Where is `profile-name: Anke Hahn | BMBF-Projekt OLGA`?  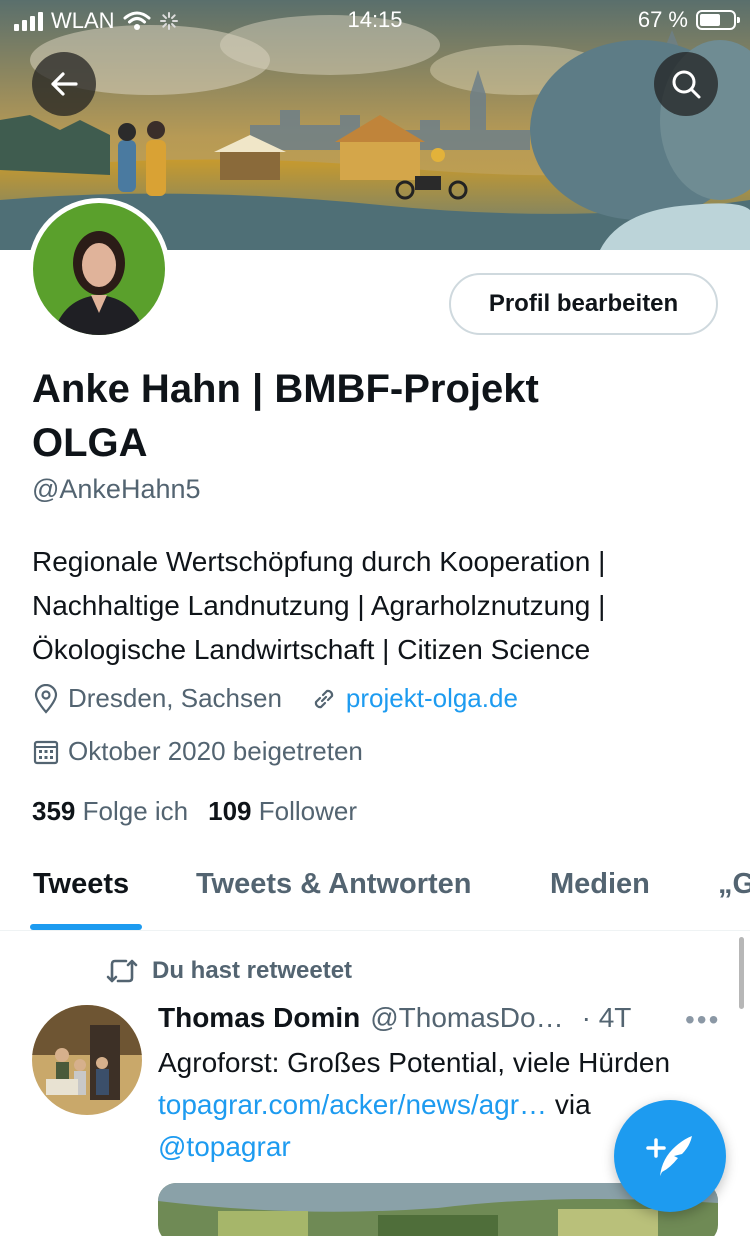 profile-name: Anke Hahn | BMBF-Projekt OLGA is located at coordinates (285, 416).